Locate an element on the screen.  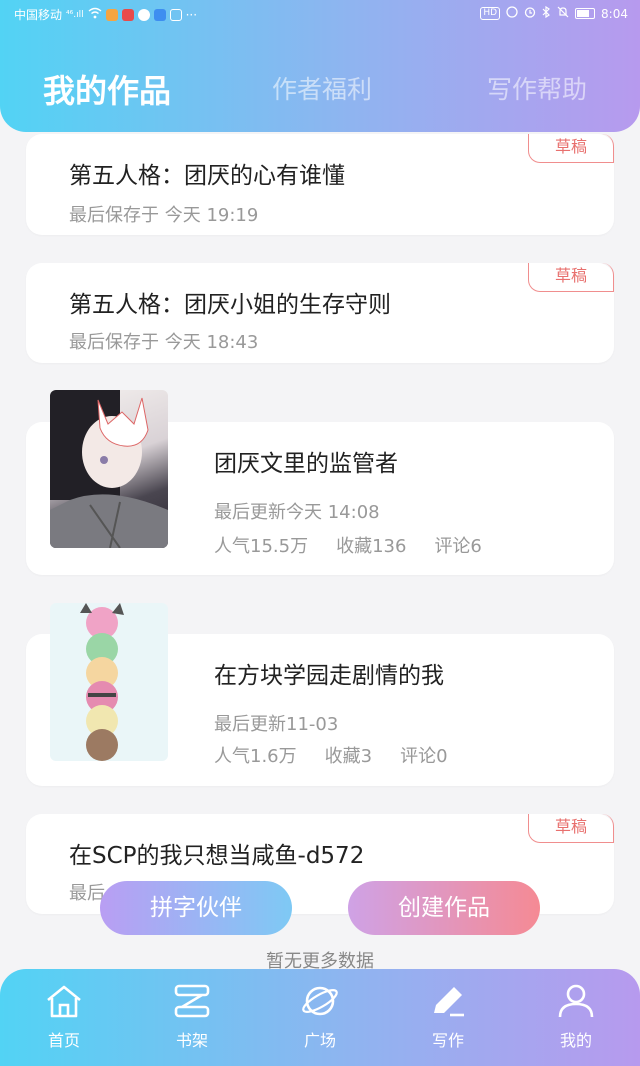
planet-icon is located at coordinates (320, 1001).